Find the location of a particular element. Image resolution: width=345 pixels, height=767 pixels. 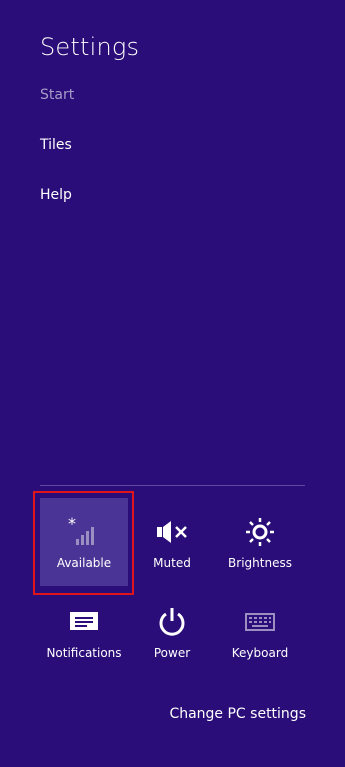

keyboard-tile: Keyboard is located at coordinates (260, 632).